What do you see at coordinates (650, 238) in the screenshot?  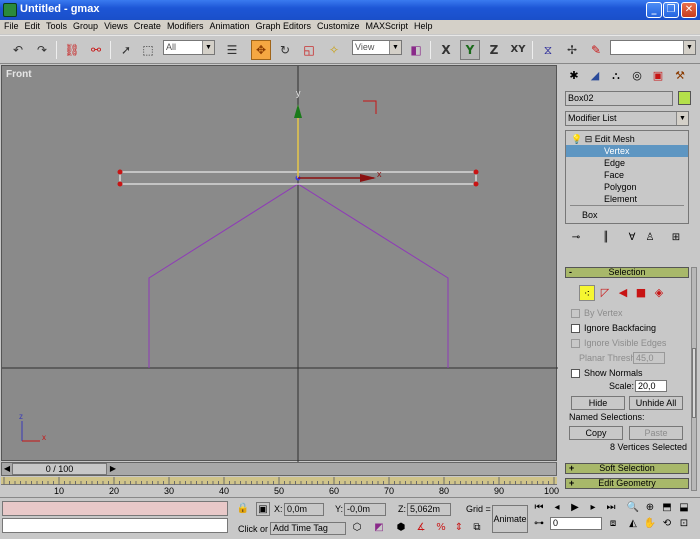 I see `remove-modifier-icon: ♙` at bounding box center [650, 238].